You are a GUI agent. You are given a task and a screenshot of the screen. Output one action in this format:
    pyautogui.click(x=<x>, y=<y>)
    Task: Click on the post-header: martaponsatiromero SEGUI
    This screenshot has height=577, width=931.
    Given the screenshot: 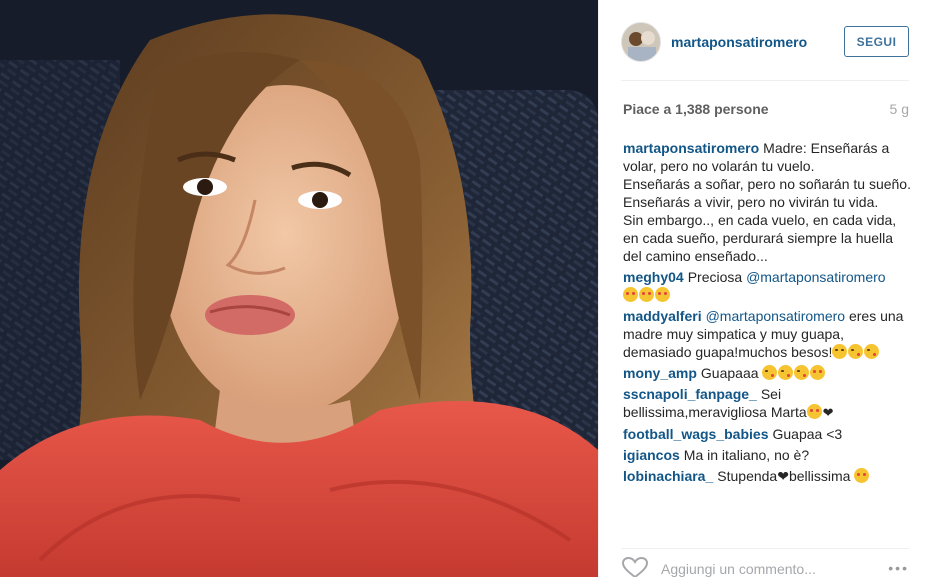 What is the action you would take?
    pyautogui.click(x=765, y=51)
    